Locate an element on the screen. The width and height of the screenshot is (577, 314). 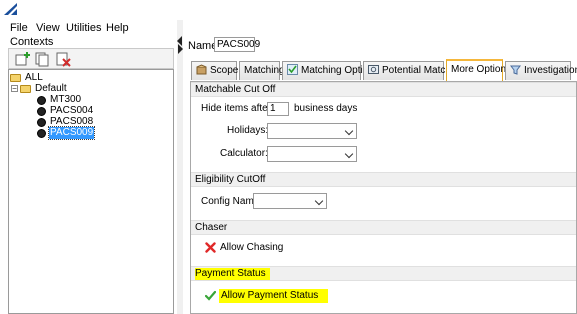
potential-match-icon is located at coordinates (373, 69).